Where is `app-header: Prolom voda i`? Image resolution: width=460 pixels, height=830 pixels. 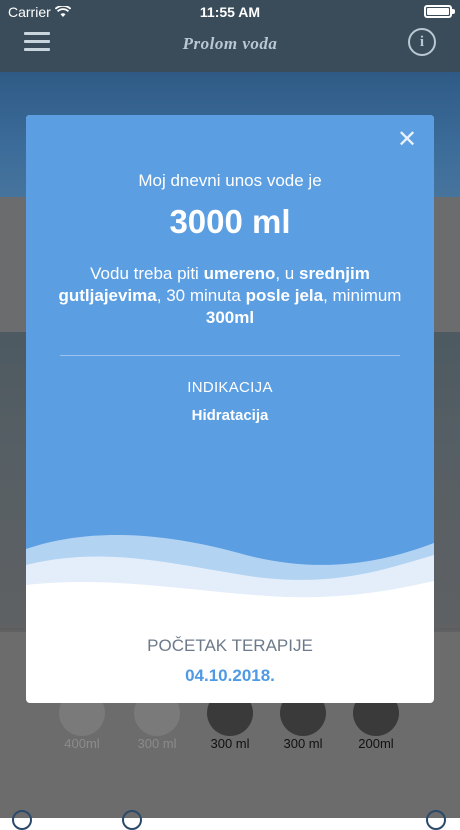
app-header: Prolom voda i is located at coordinates (230, 48).